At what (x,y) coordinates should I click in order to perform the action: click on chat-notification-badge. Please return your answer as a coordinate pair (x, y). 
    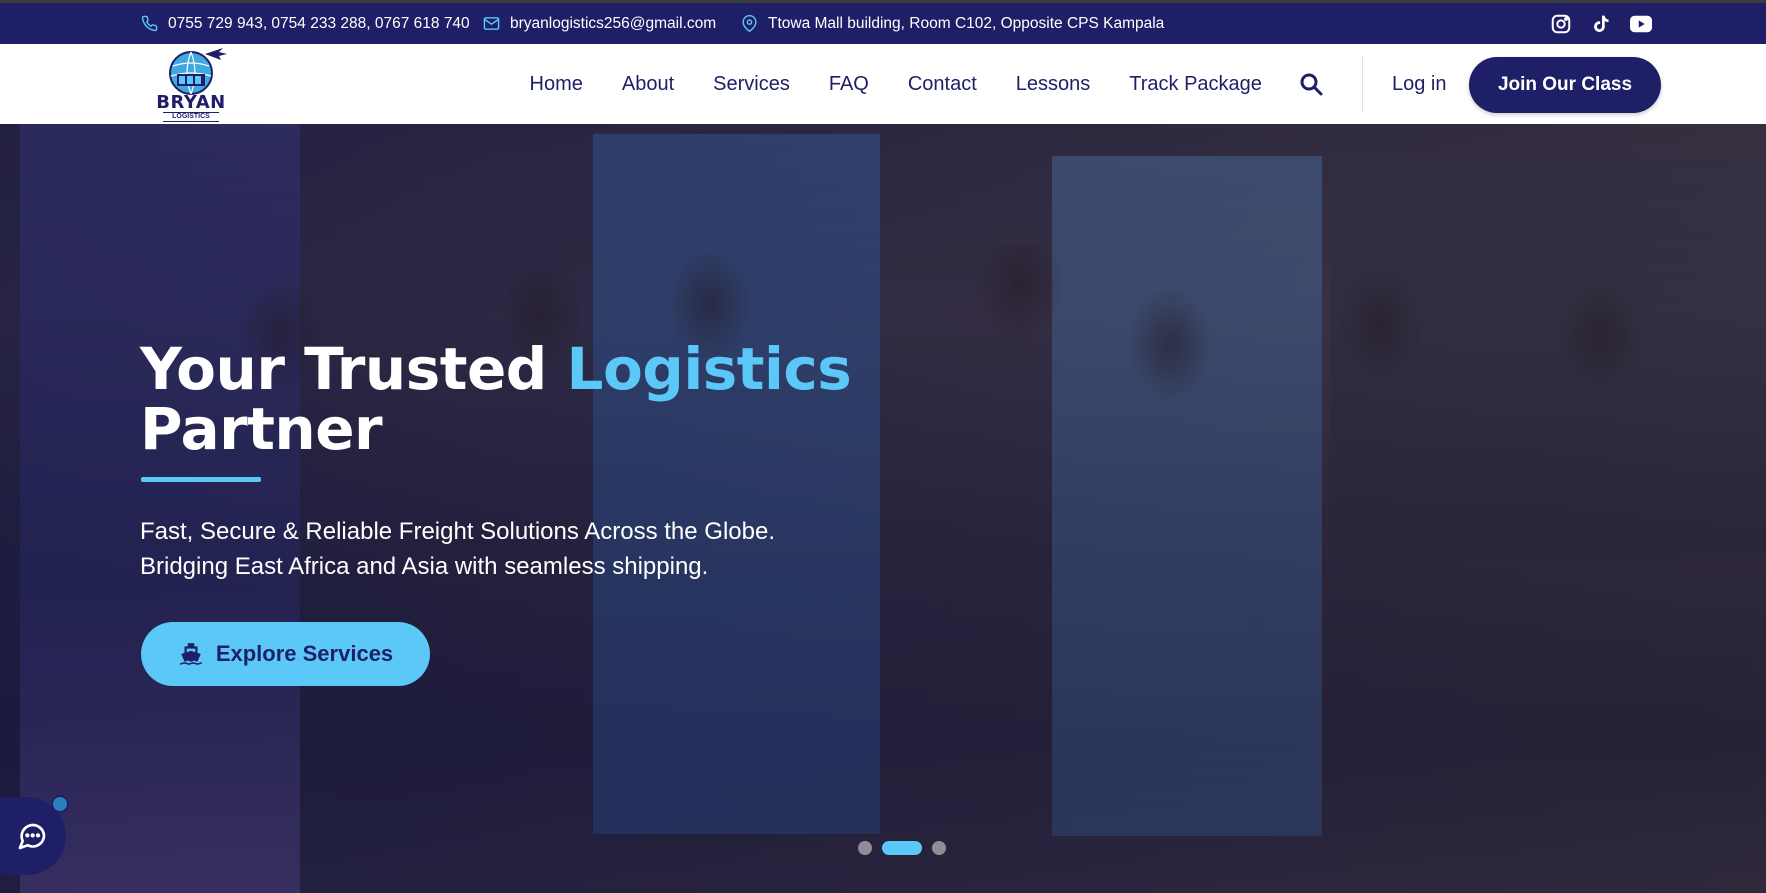
    Looking at the image, I should click on (60, 804).